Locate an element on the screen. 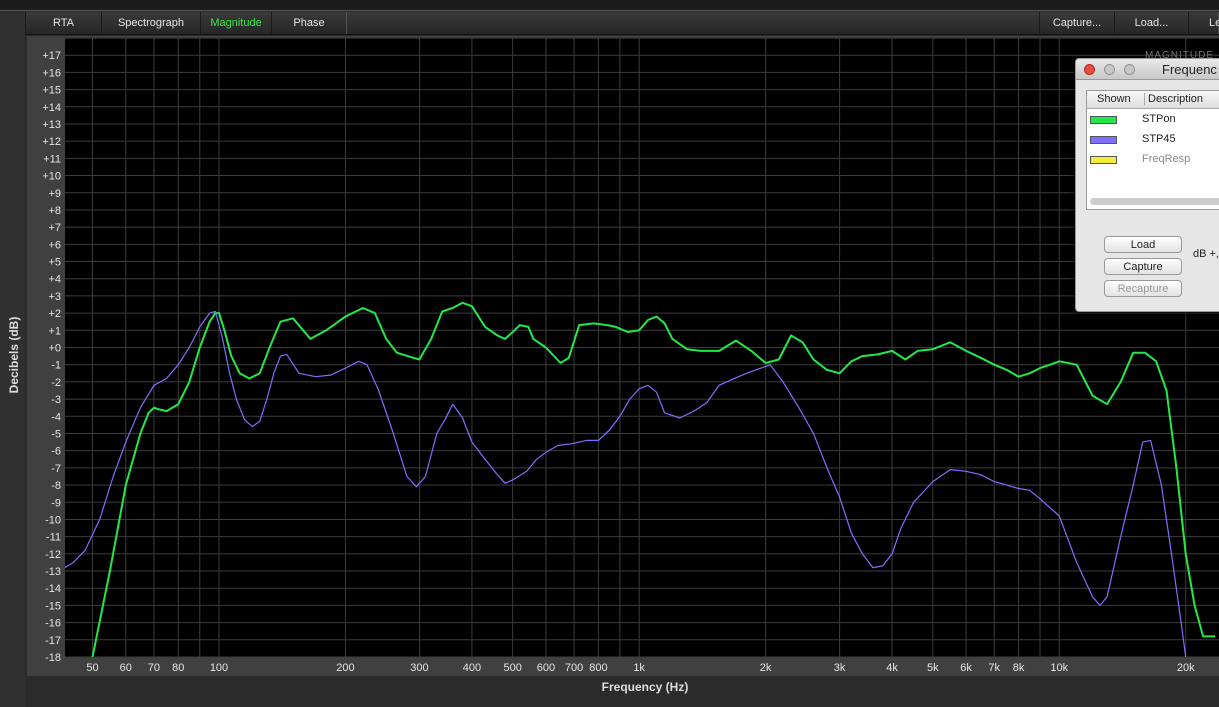  x-tick-label: 60 is located at coordinates (126, 668).